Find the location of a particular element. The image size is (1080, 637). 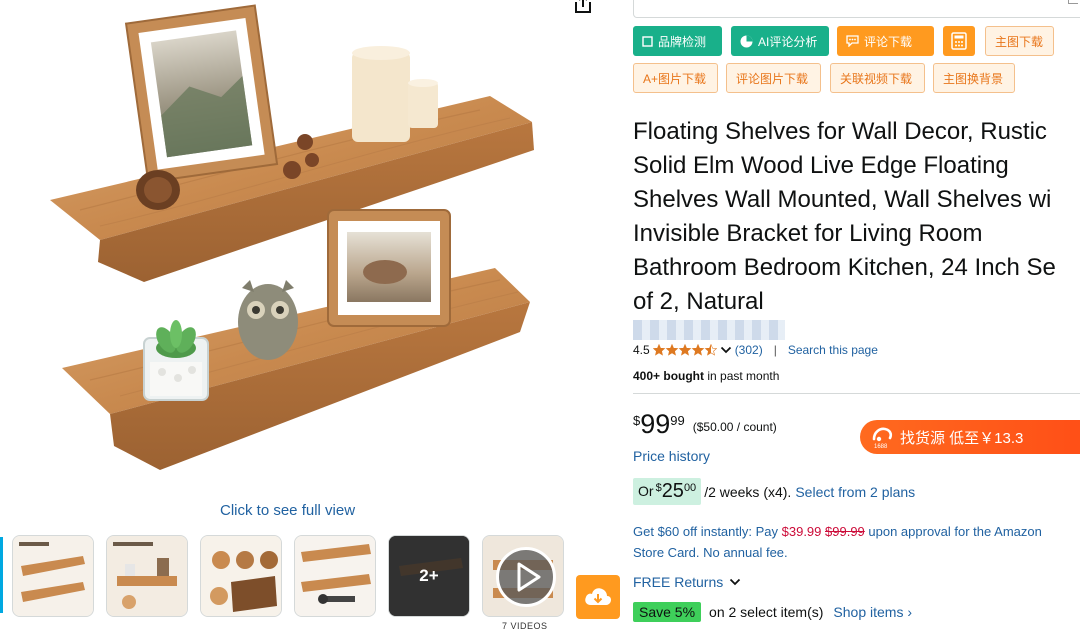

related-video-download-button: 关联视频下载 is located at coordinates (877, 78).